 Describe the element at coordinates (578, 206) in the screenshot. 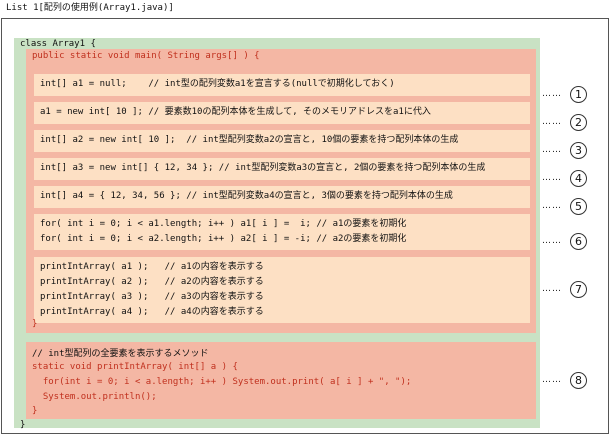

I see `circled-number: 5` at that location.